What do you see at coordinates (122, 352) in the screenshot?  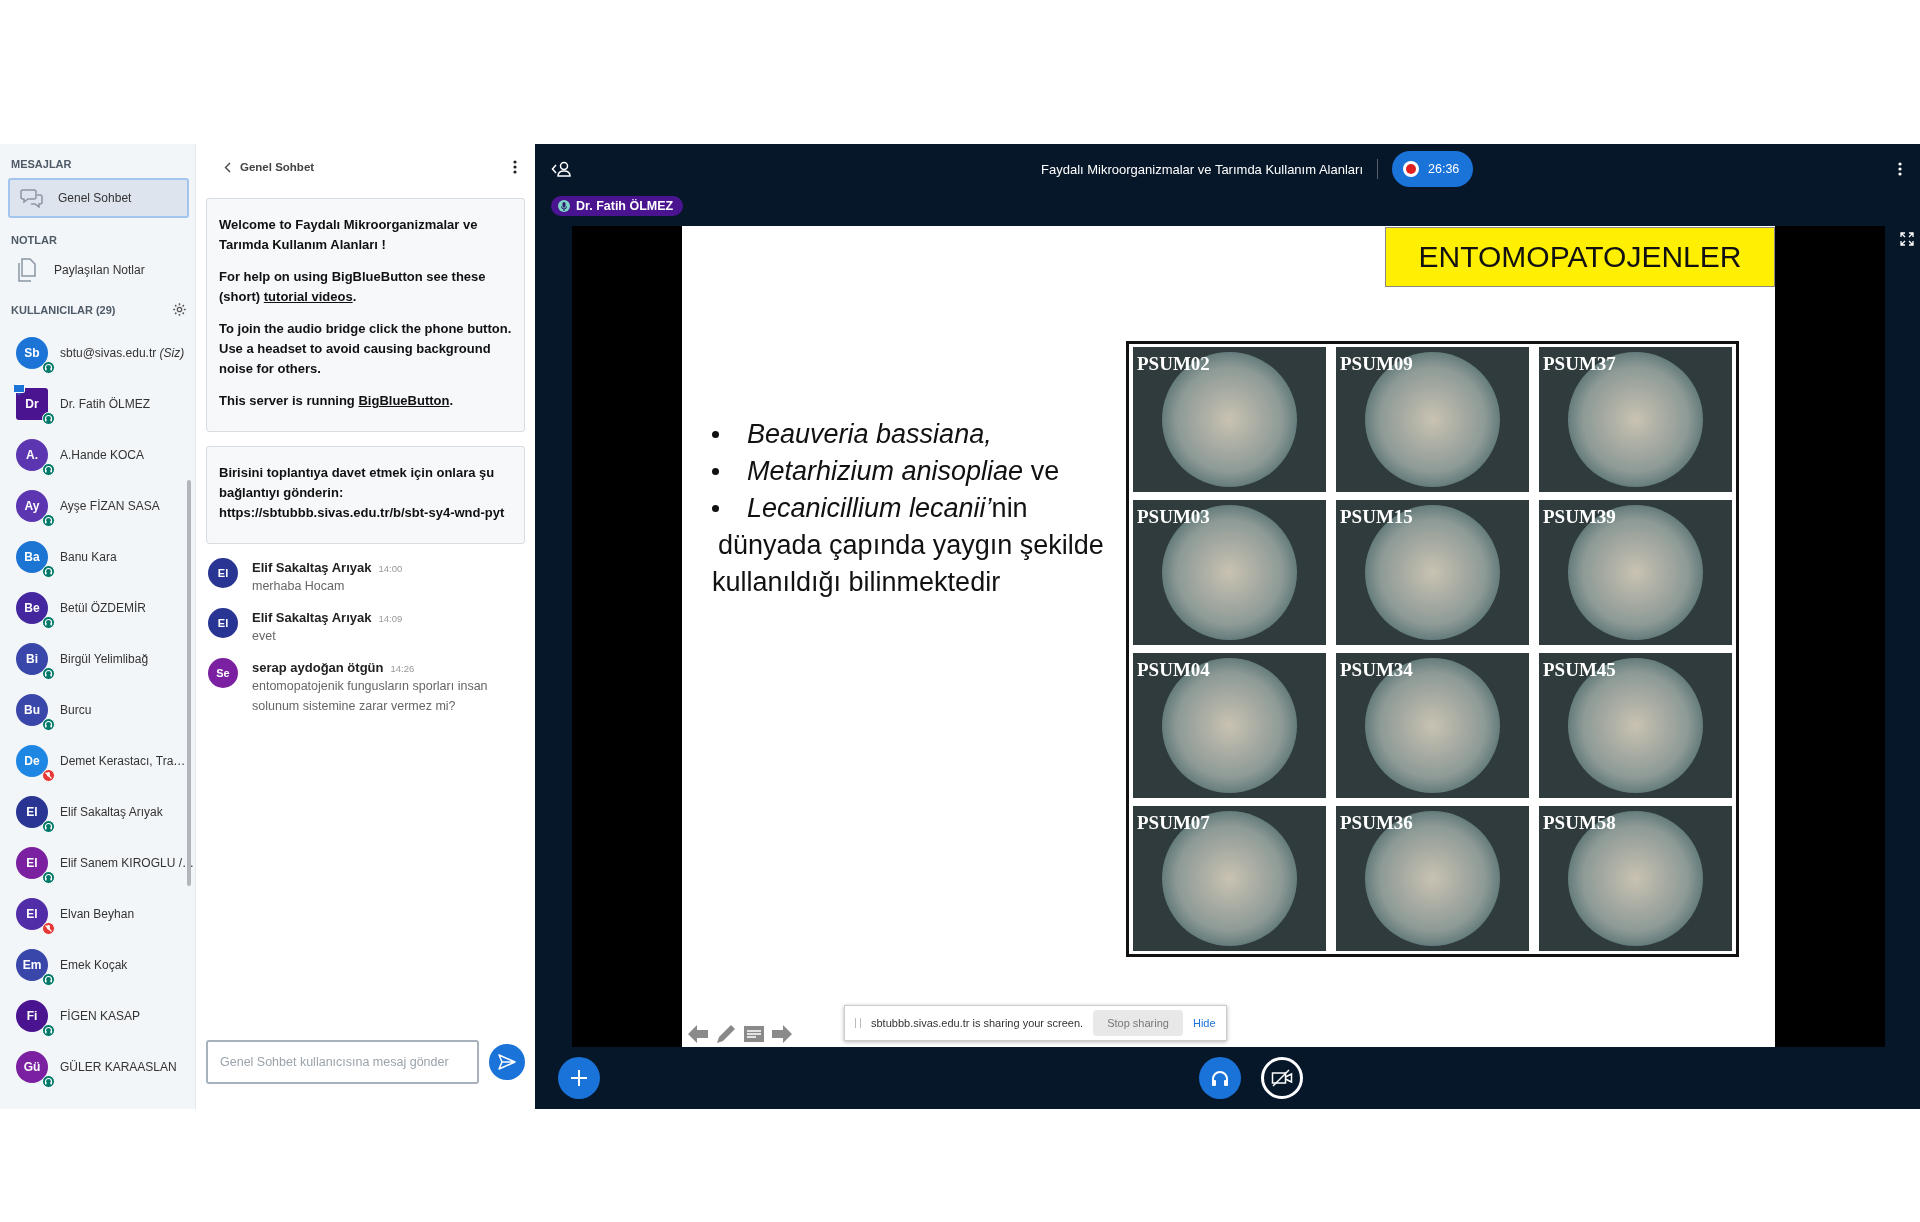 I see `user-name: sbtu@sivas.edu.tr (Siz)` at bounding box center [122, 352].